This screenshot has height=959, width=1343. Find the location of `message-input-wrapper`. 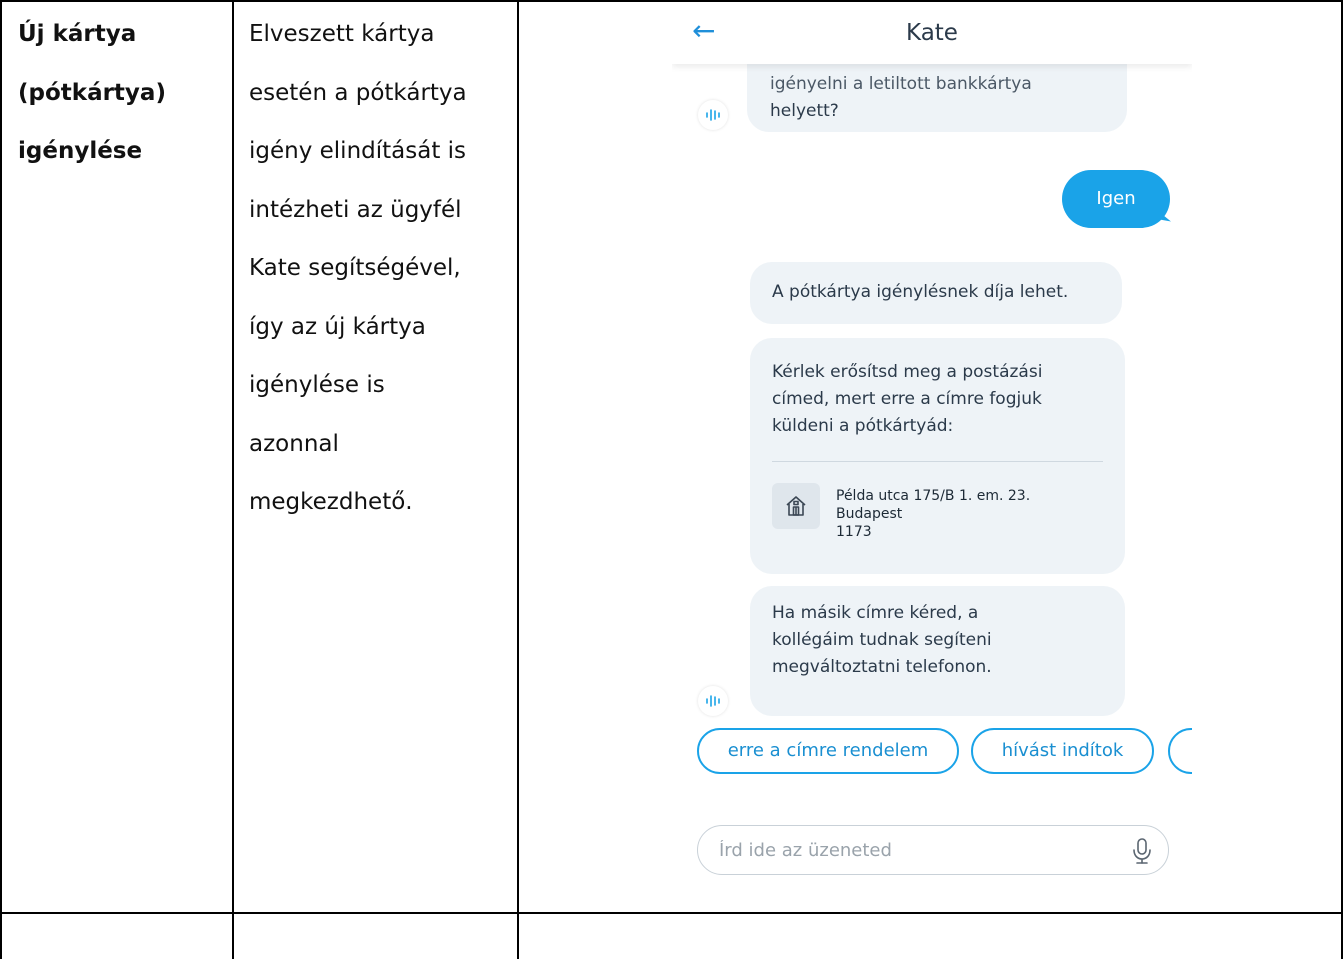

message-input-wrapper is located at coordinates (933, 850).